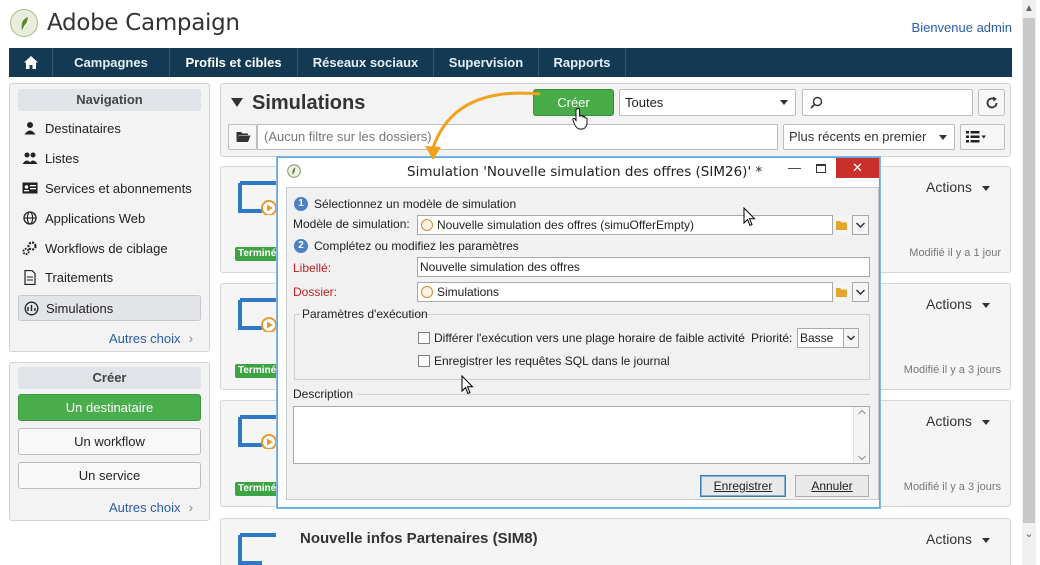 Image resolution: width=1040 pixels, height=565 pixels. What do you see at coordinates (424, 338) in the screenshot?
I see `defer-execution-checkbox` at bounding box center [424, 338].